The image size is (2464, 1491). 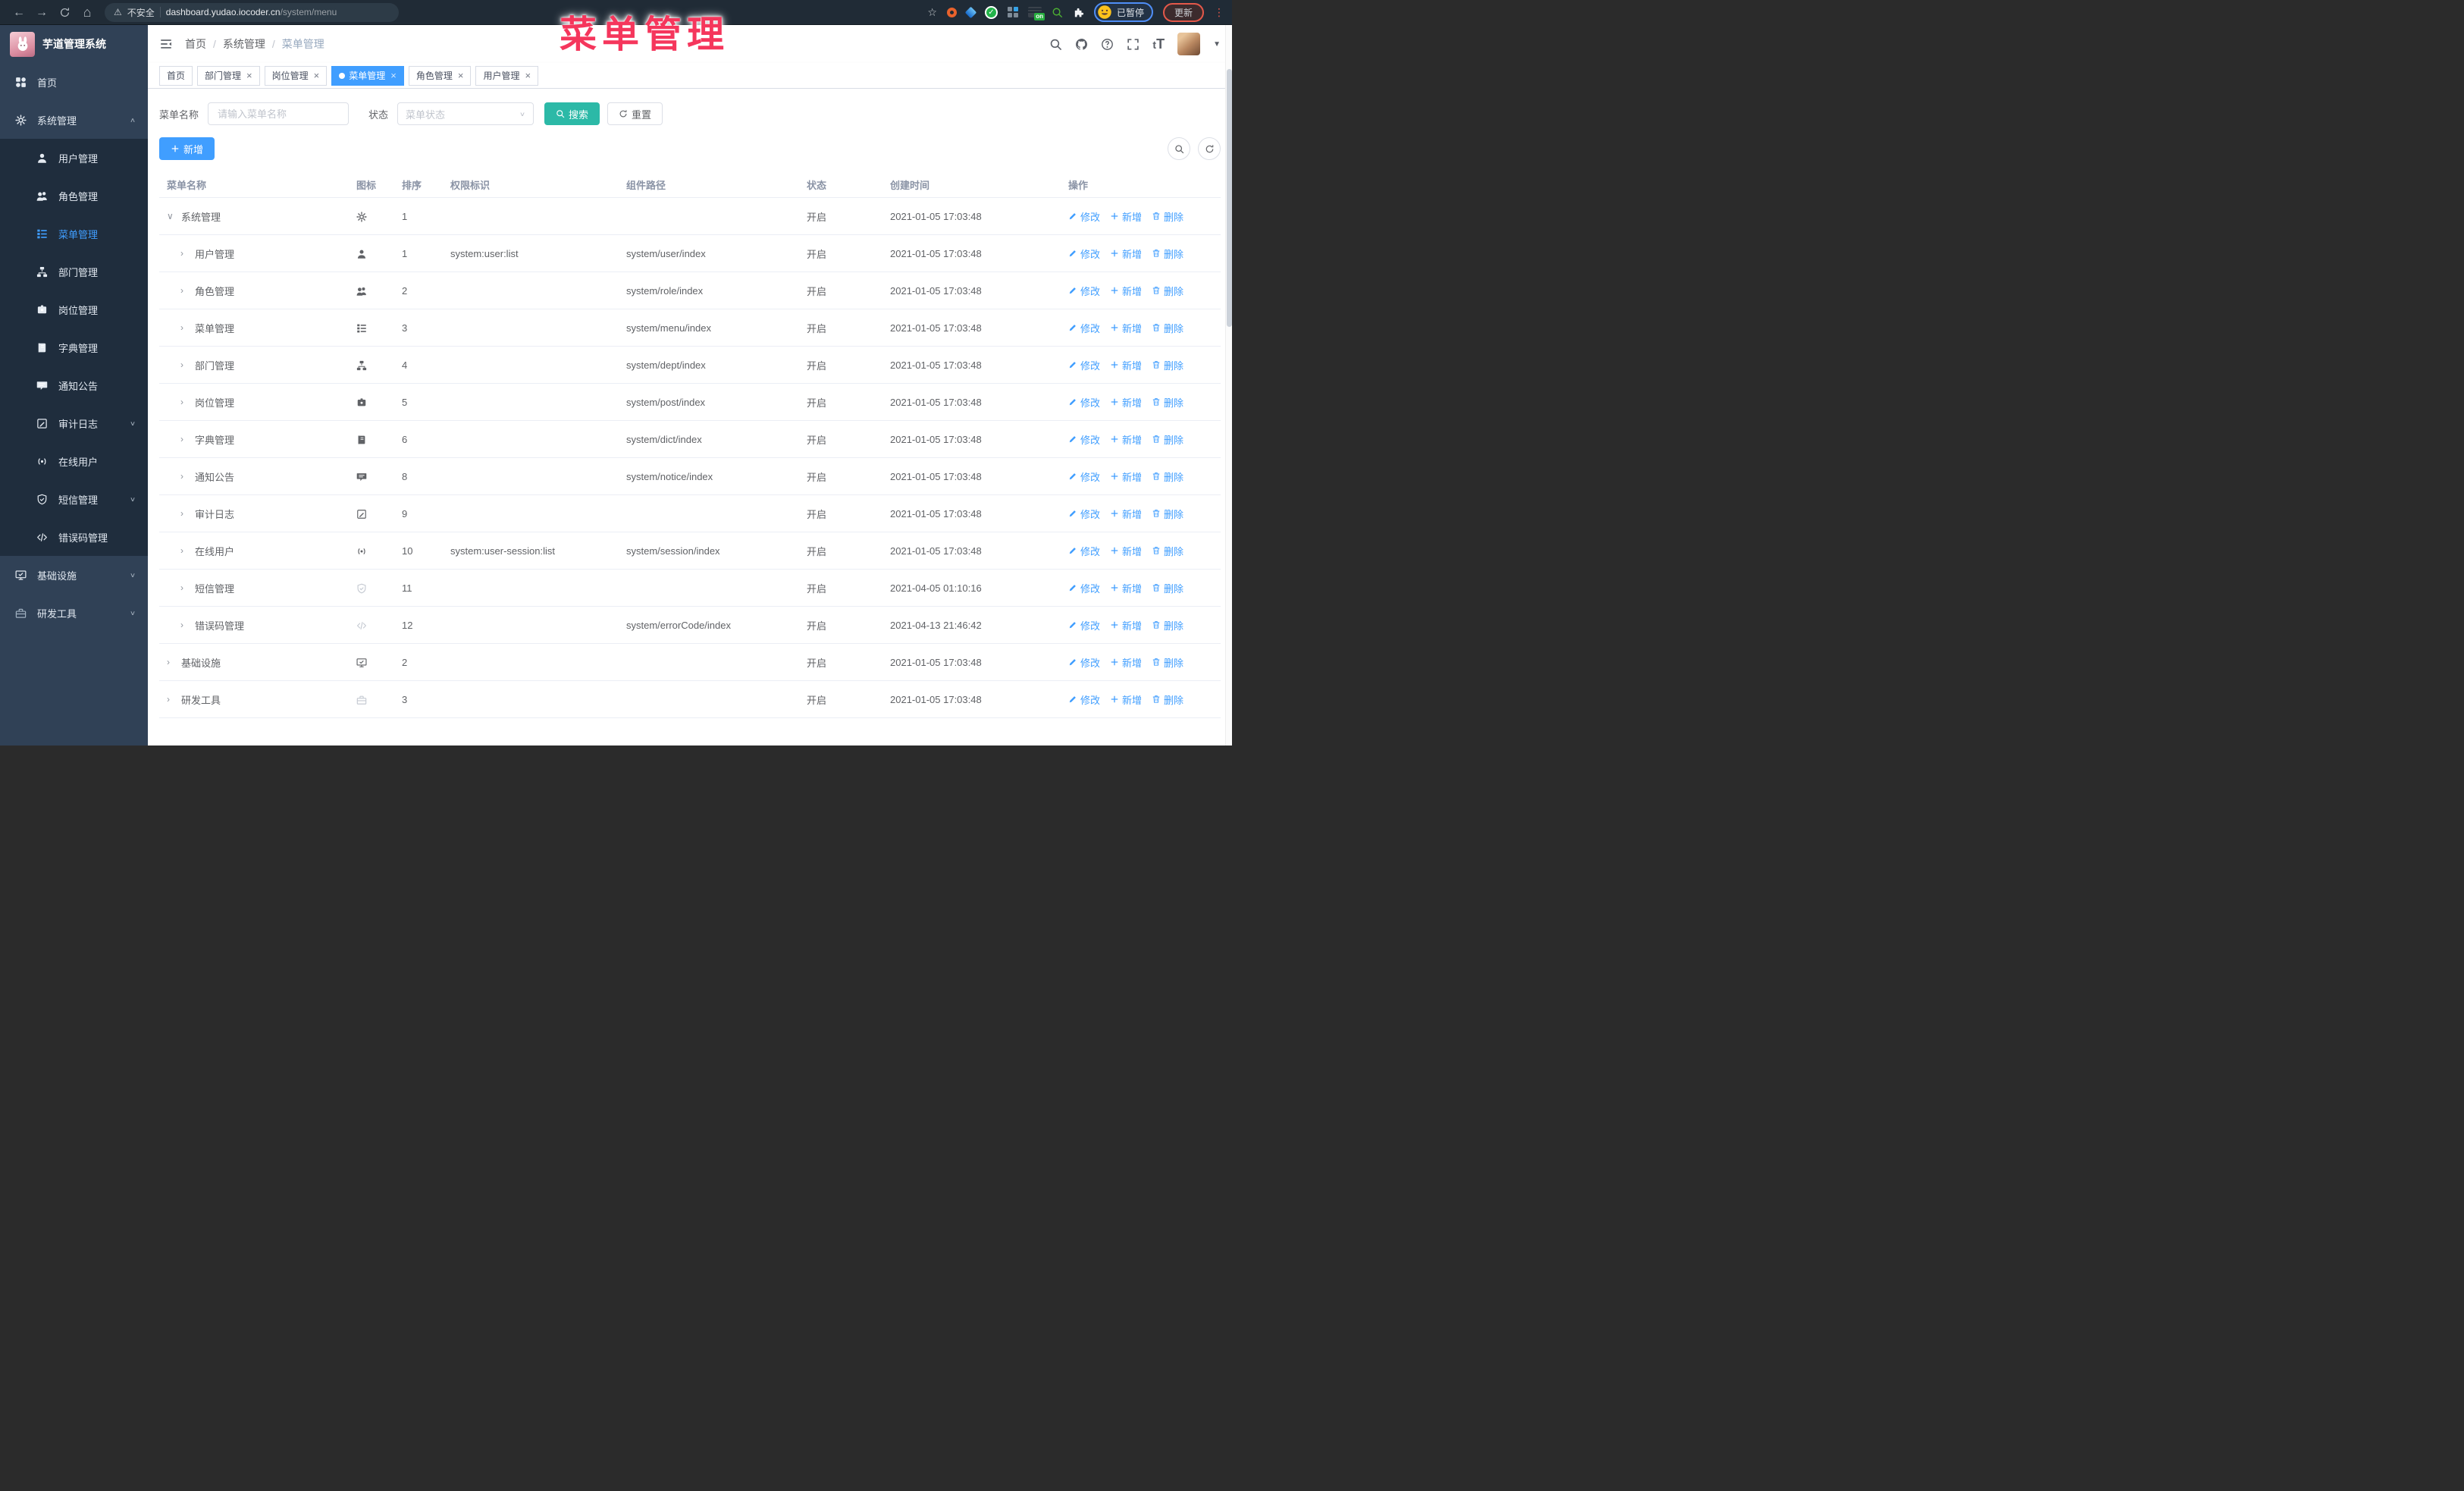 What do you see at coordinates (1228, 385) in the screenshot?
I see `scrollbar` at bounding box center [1228, 385].